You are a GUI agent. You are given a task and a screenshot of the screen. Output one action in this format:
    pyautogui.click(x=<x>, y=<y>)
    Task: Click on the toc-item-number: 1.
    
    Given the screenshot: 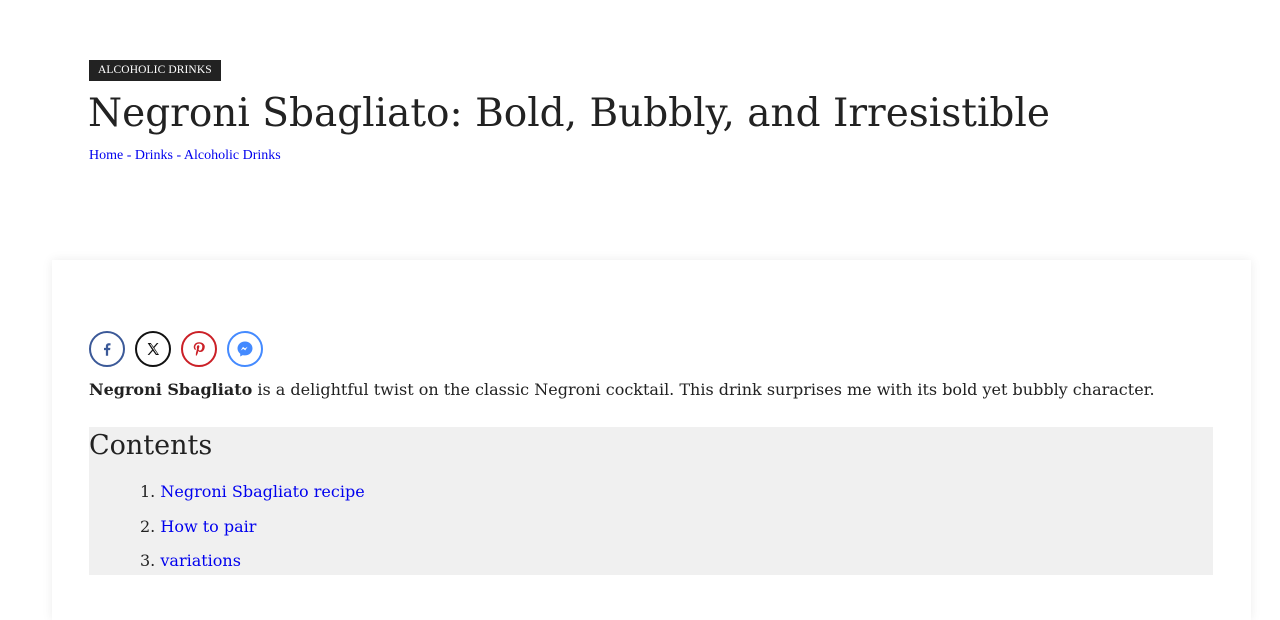 What is the action you would take?
    pyautogui.click(x=148, y=491)
    